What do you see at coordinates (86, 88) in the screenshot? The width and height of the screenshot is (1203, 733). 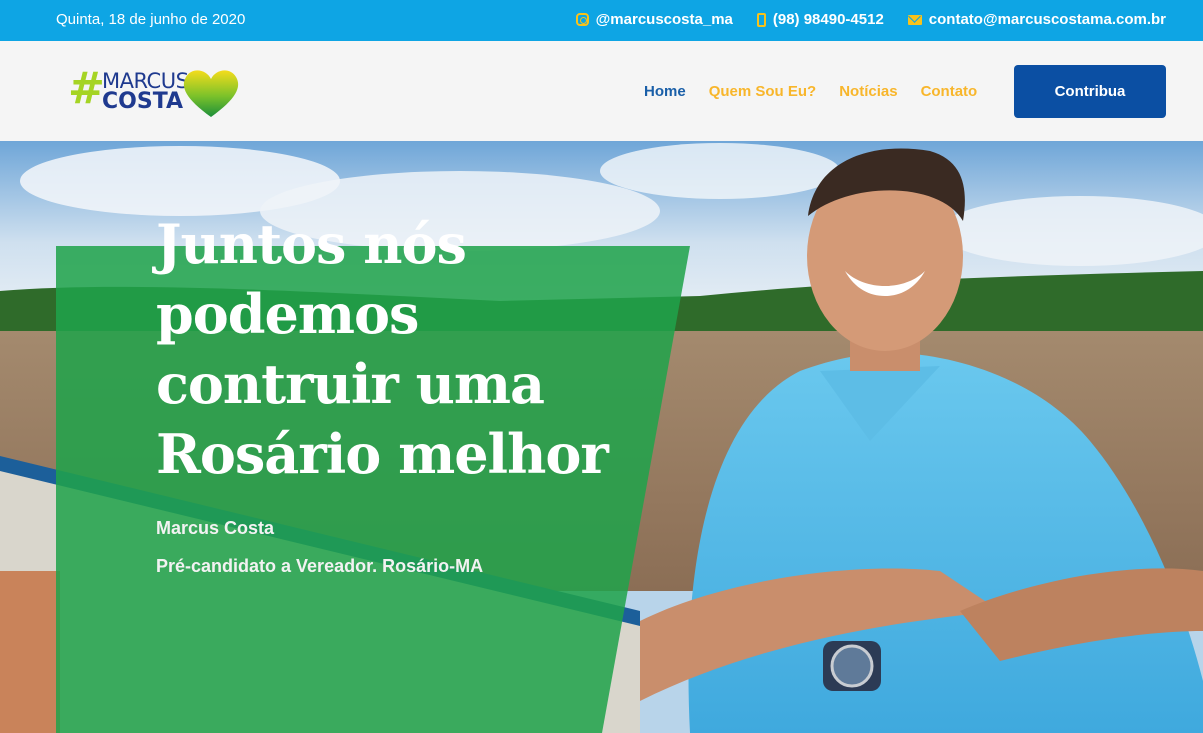 I see `logo-hash: #` at bounding box center [86, 88].